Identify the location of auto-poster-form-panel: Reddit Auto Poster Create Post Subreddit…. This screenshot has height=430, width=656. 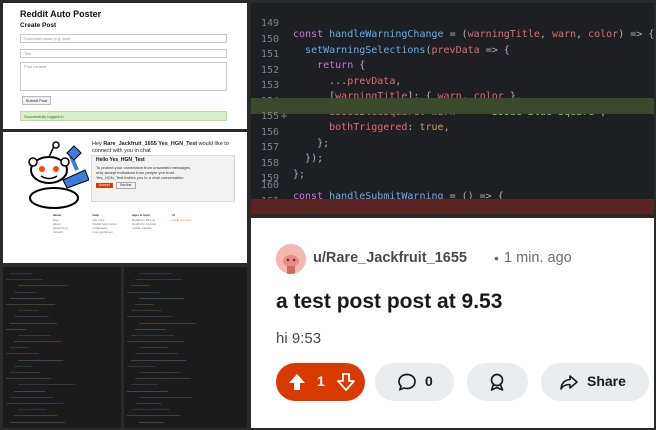
(125, 66).